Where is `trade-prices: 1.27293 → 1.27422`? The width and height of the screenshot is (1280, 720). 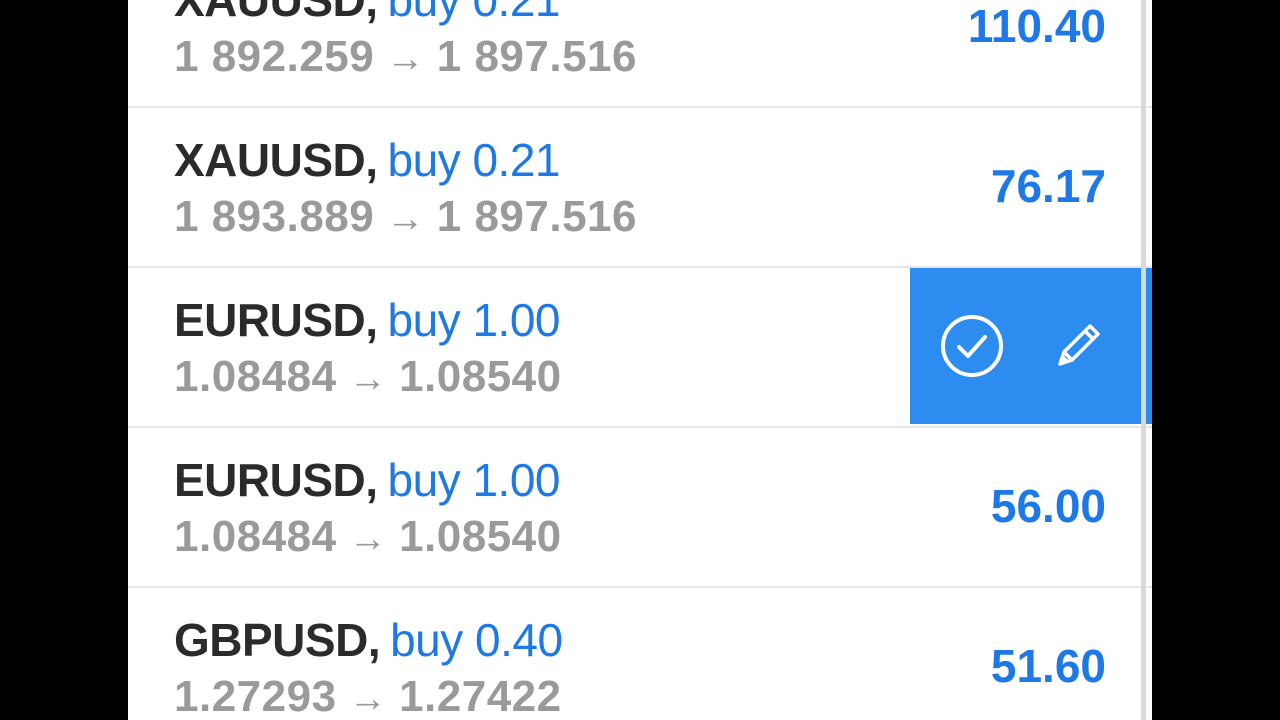 trade-prices: 1.27293 → 1.27422 is located at coordinates (368, 695).